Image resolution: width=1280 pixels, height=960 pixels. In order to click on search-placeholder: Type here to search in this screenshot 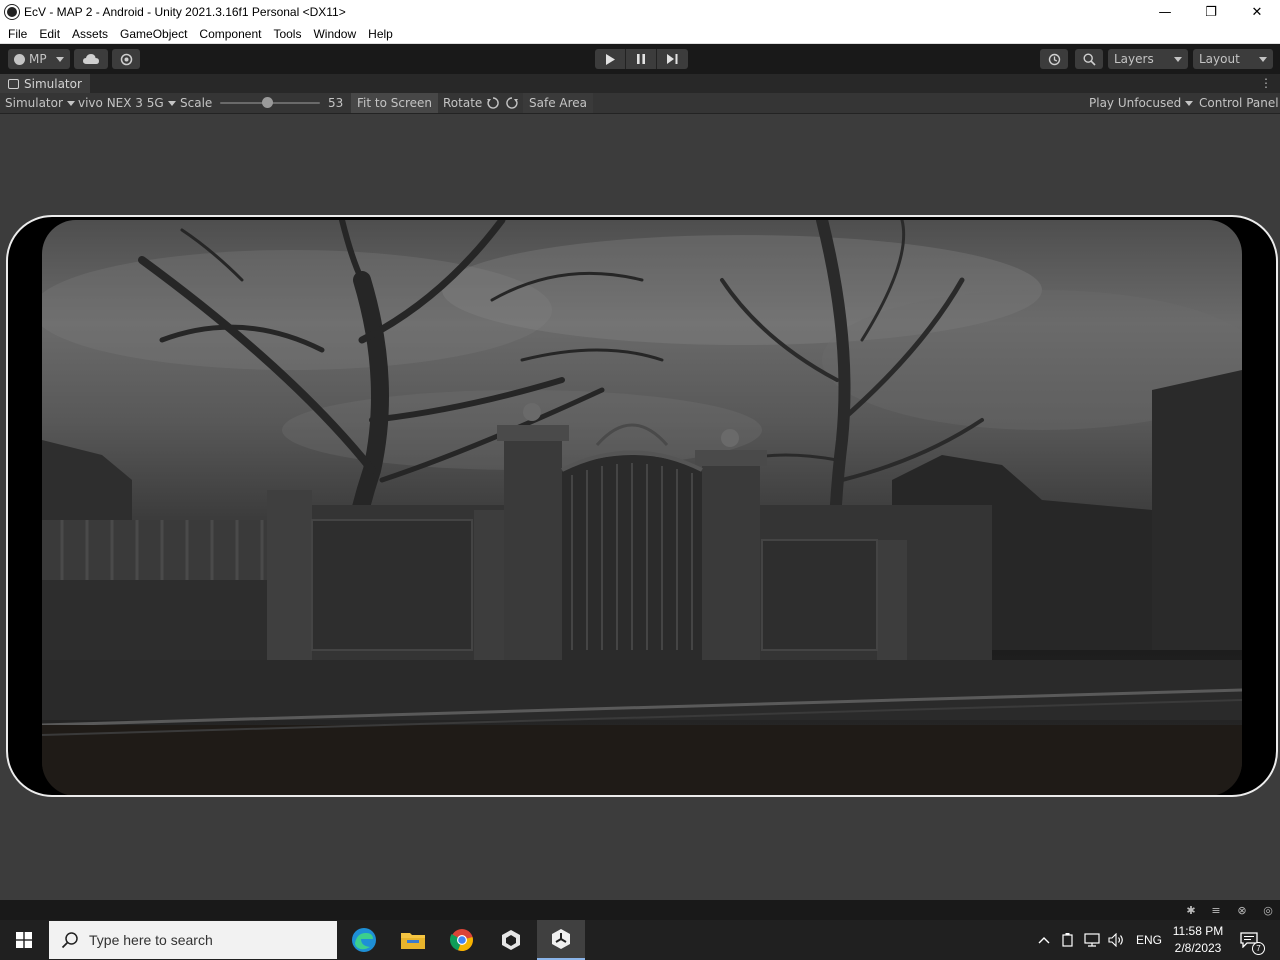, I will do `click(151, 940)`.